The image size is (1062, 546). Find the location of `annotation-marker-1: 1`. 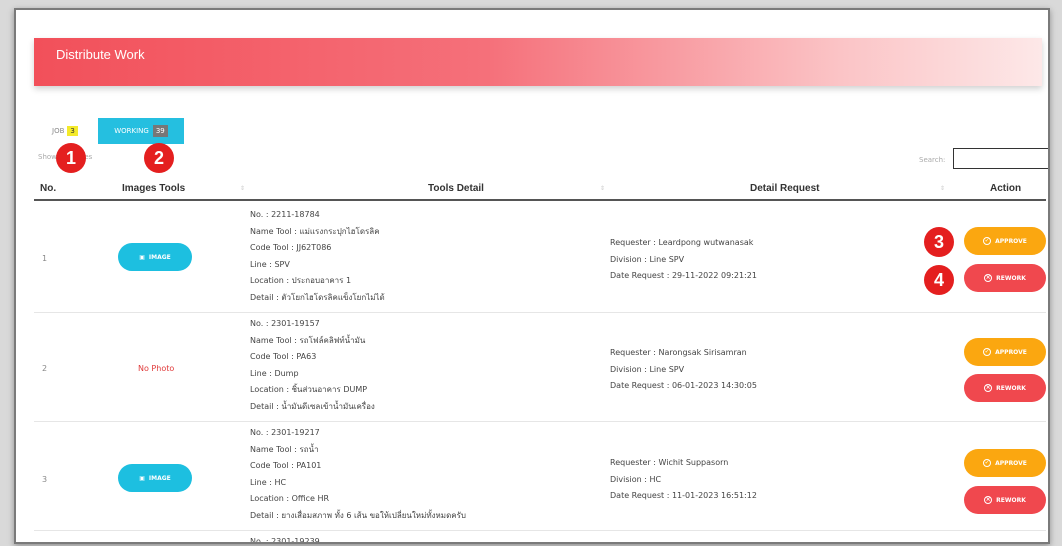

annotation-marker-1: 1 is located at coordinates (71, 158).